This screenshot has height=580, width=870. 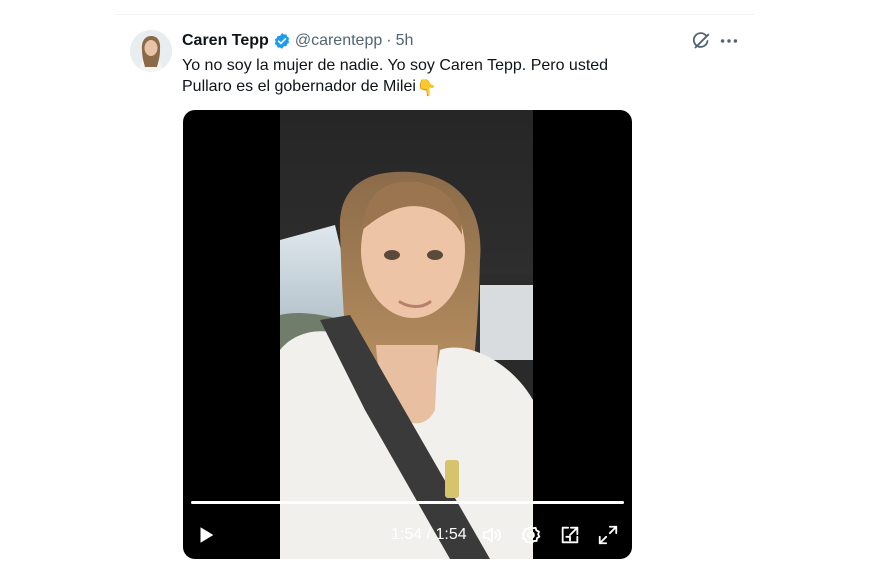 I want to click on video-controls: 1:54 / 1:54, so click(x=407, y=534).